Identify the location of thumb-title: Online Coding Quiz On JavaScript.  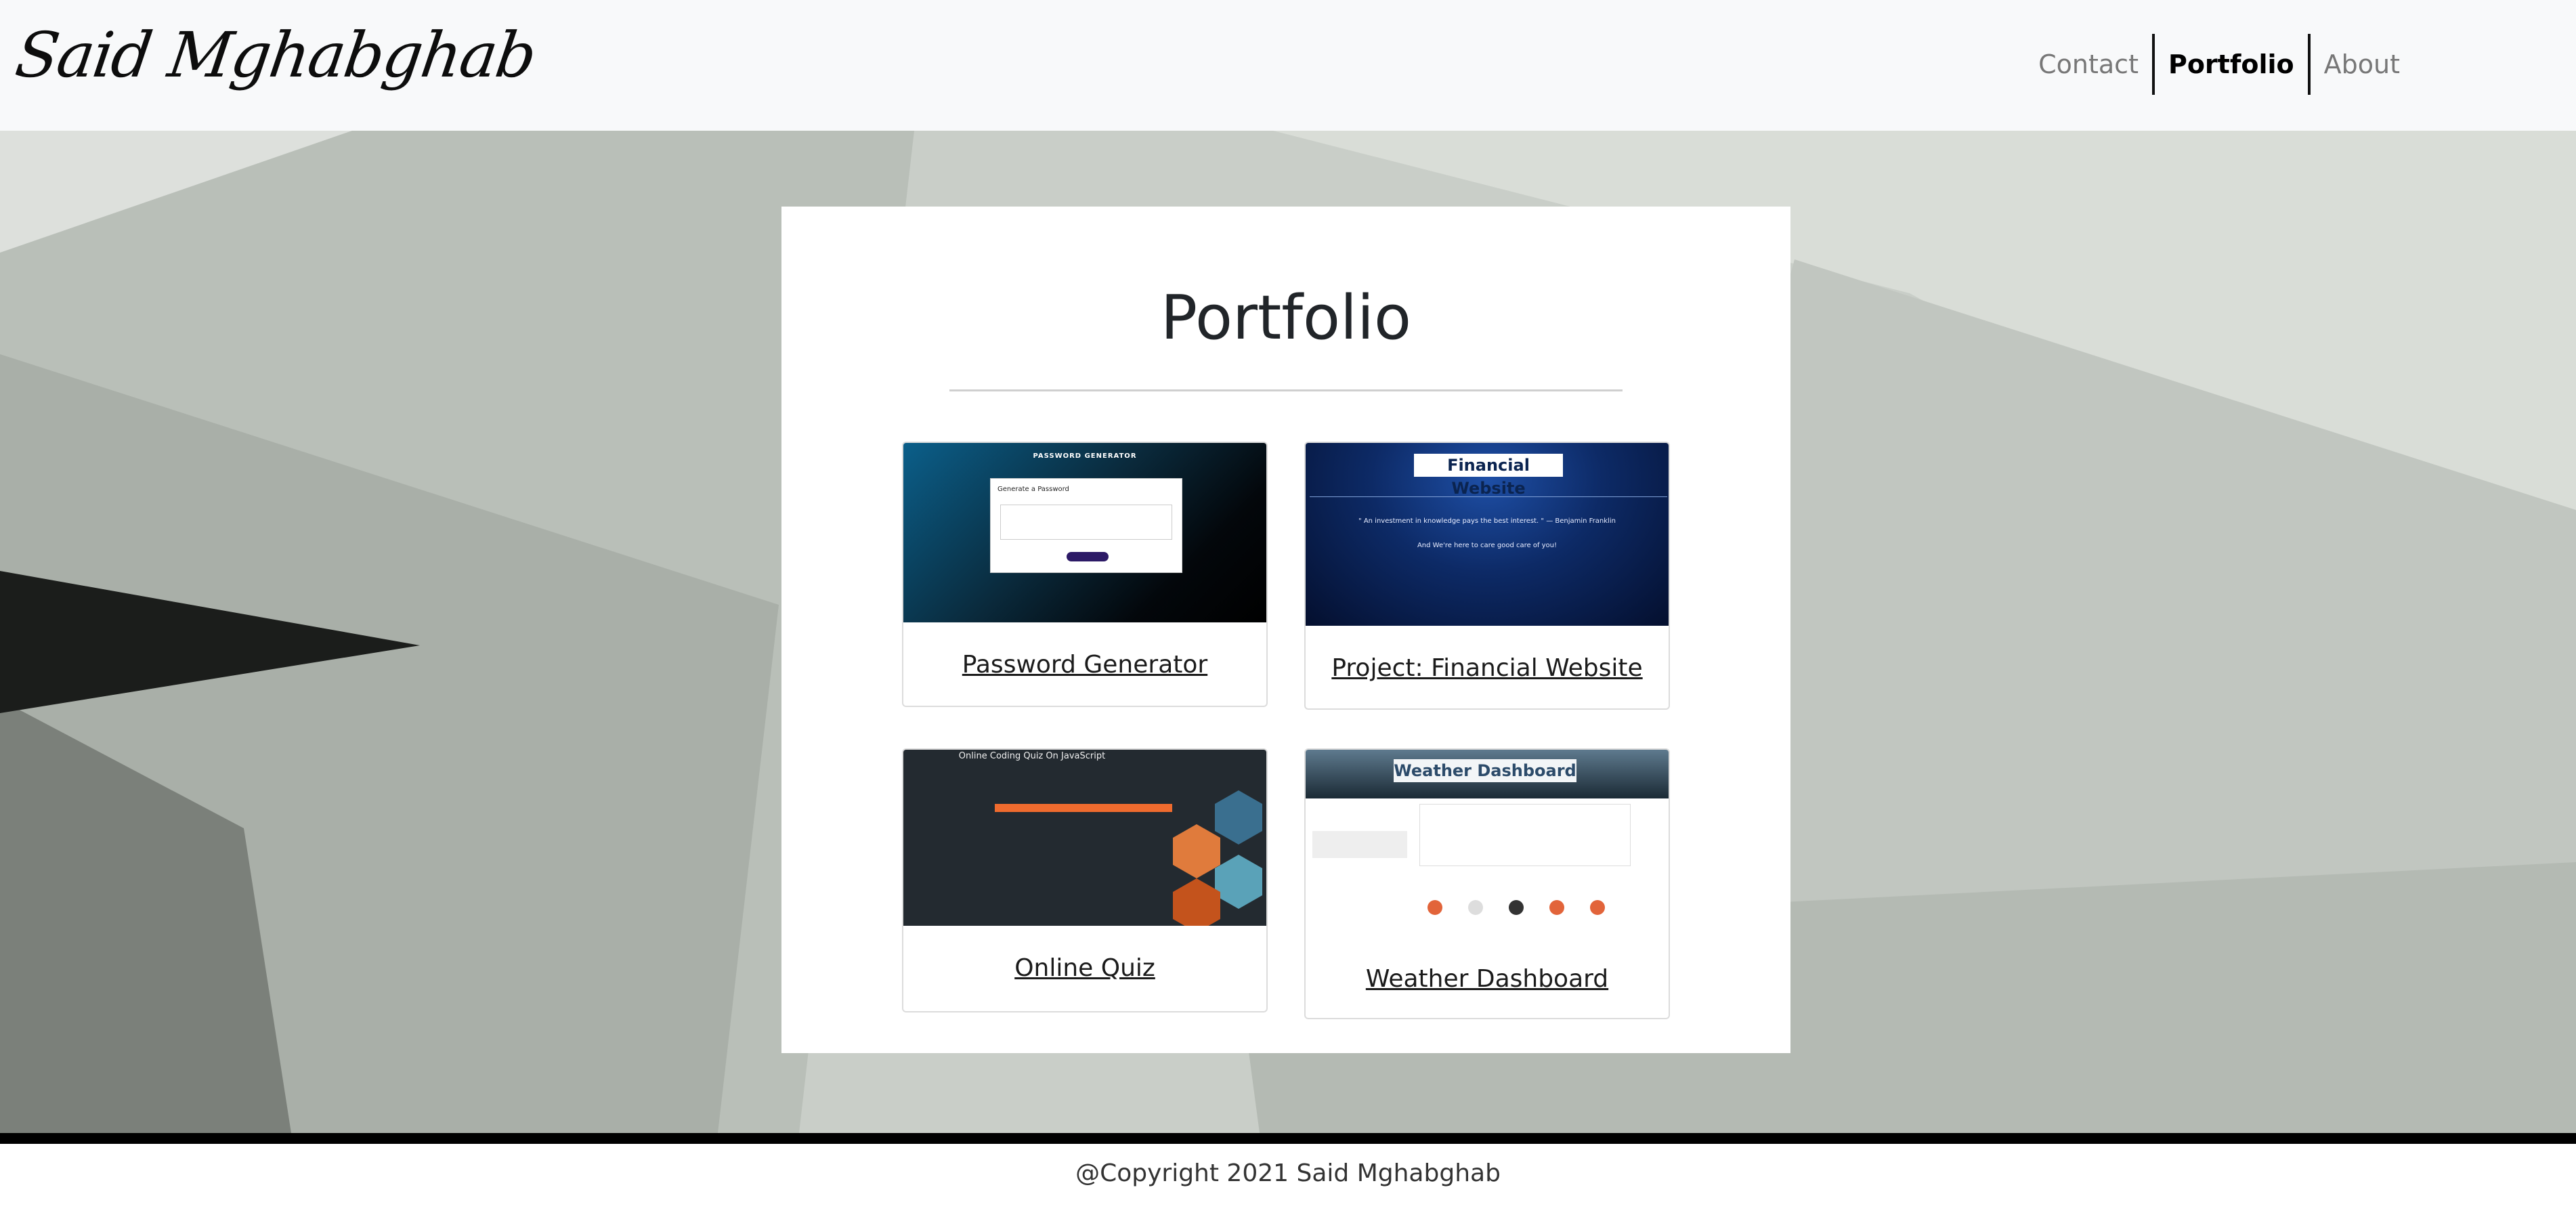
(1032, 756).